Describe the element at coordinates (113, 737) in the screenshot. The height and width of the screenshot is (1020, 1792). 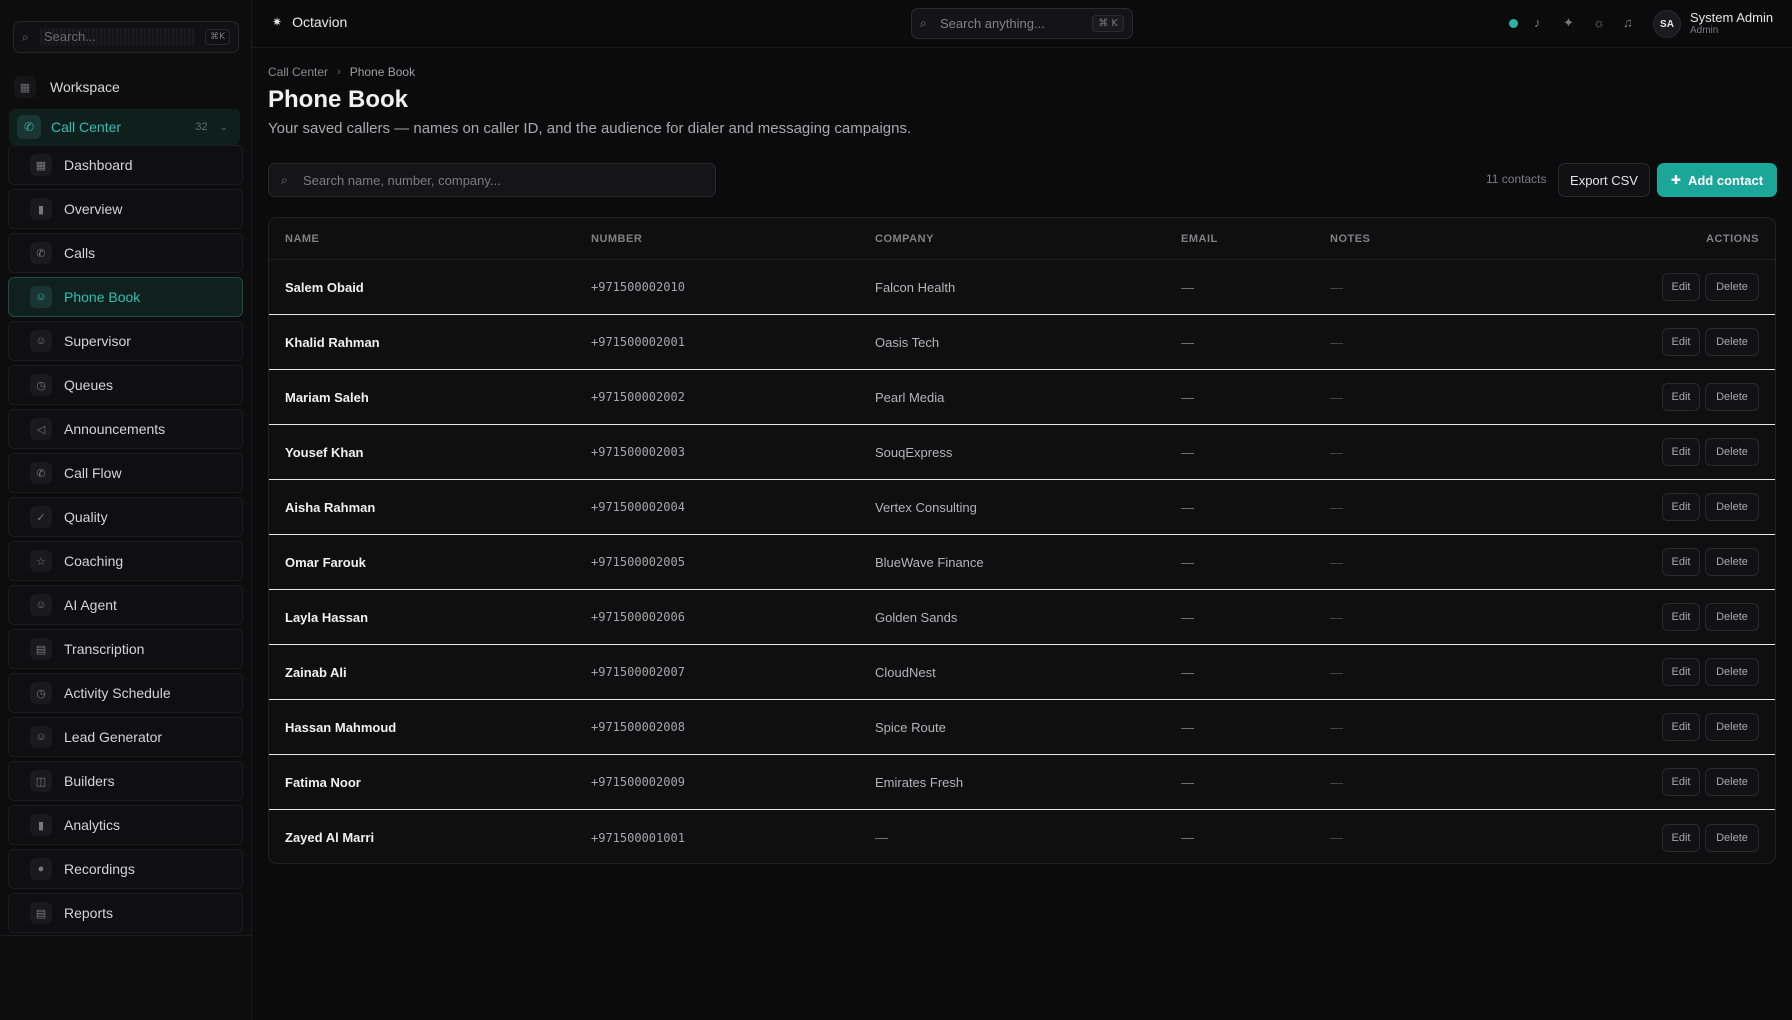
I see `sidebar-item-label: Lead Generator` at that location.